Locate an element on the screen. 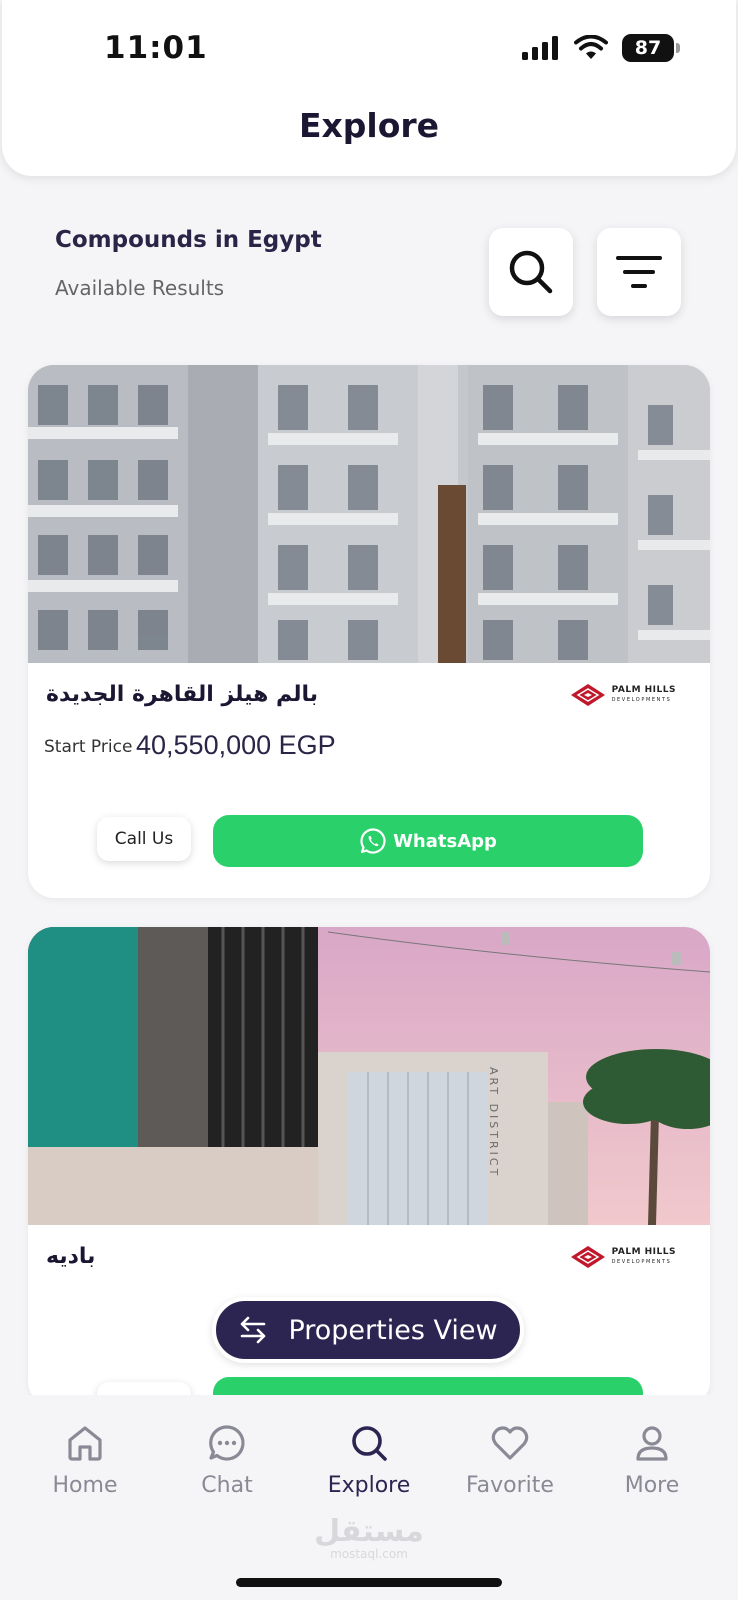 The image size is (738, 1600). whatsapp-button: WhatsApp is located at coordinates (428, 841).